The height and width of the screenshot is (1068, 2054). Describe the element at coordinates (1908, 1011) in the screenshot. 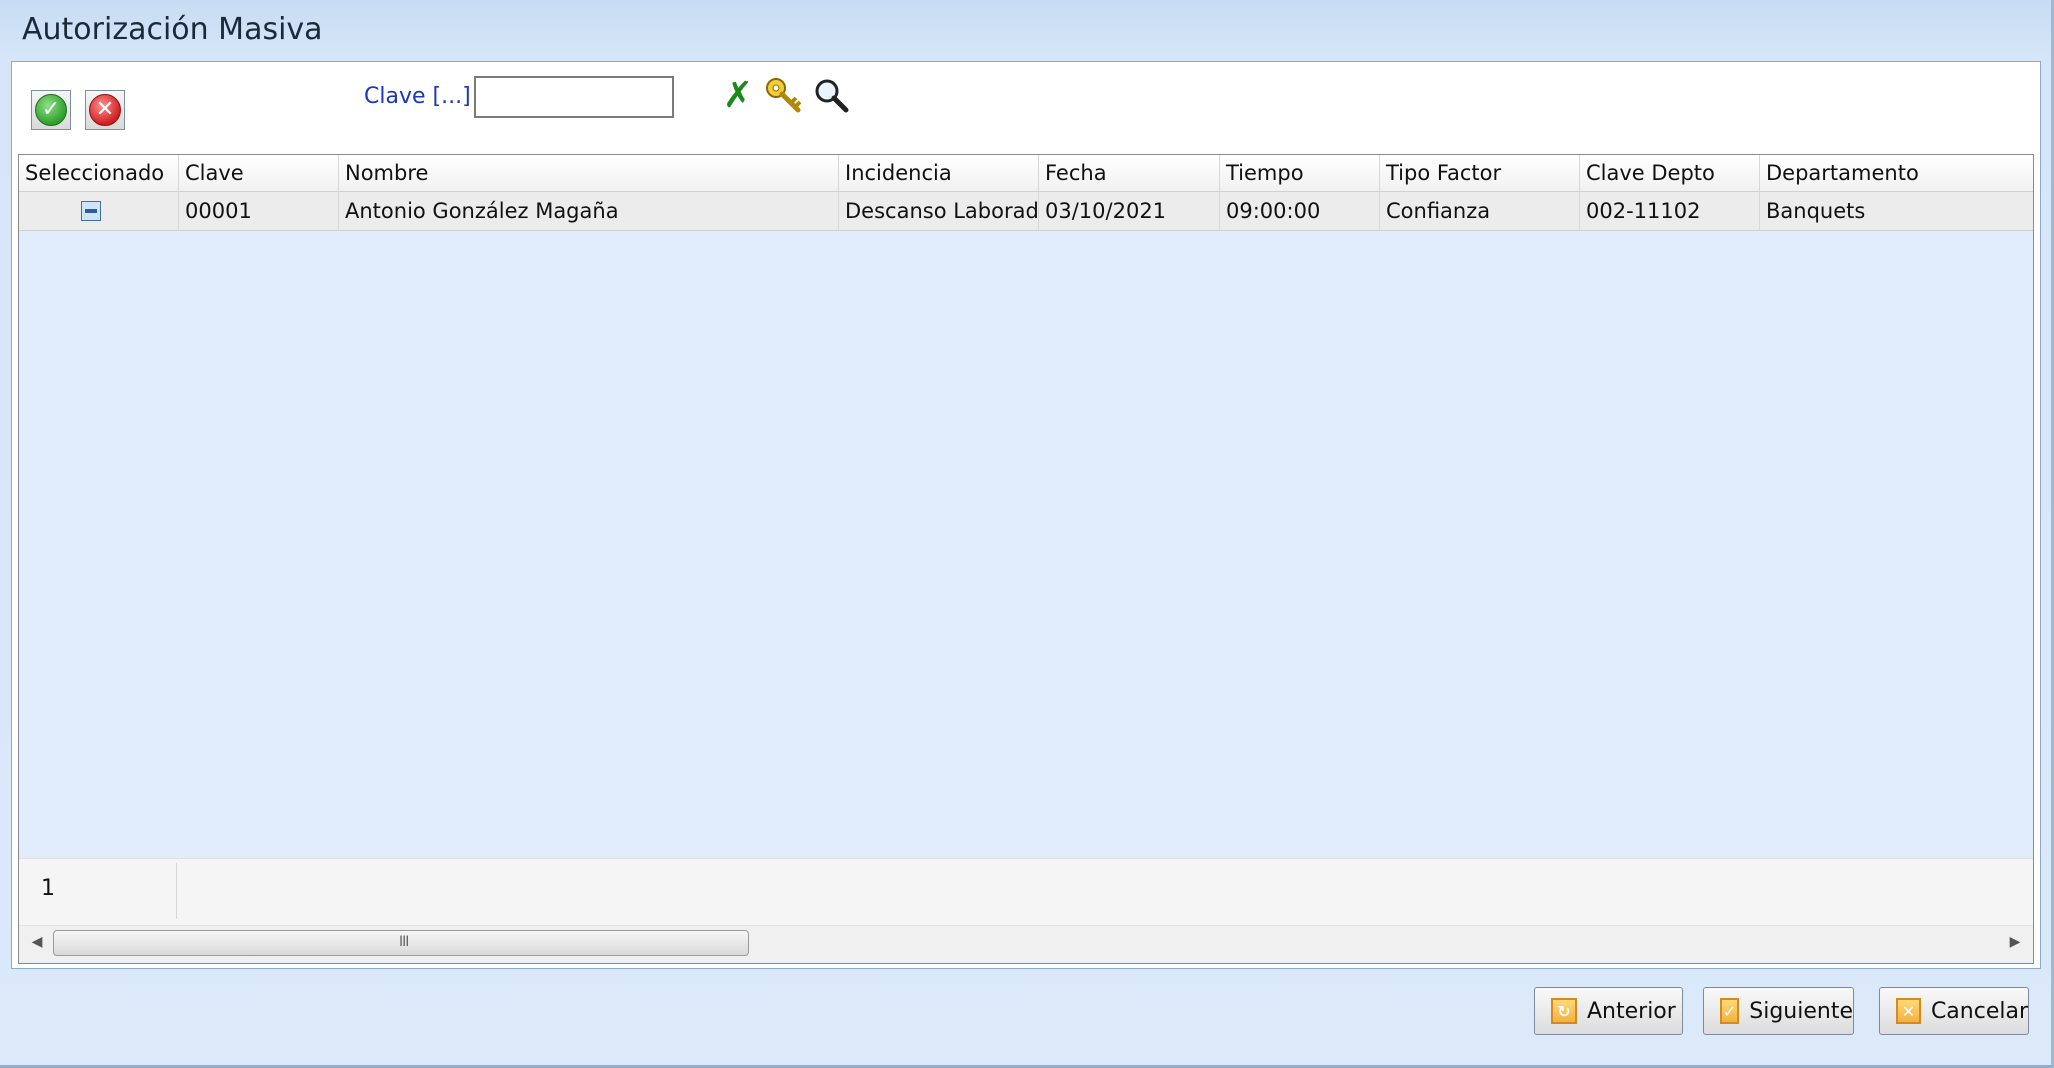

I see `cancel-icon: ✕` at that location.